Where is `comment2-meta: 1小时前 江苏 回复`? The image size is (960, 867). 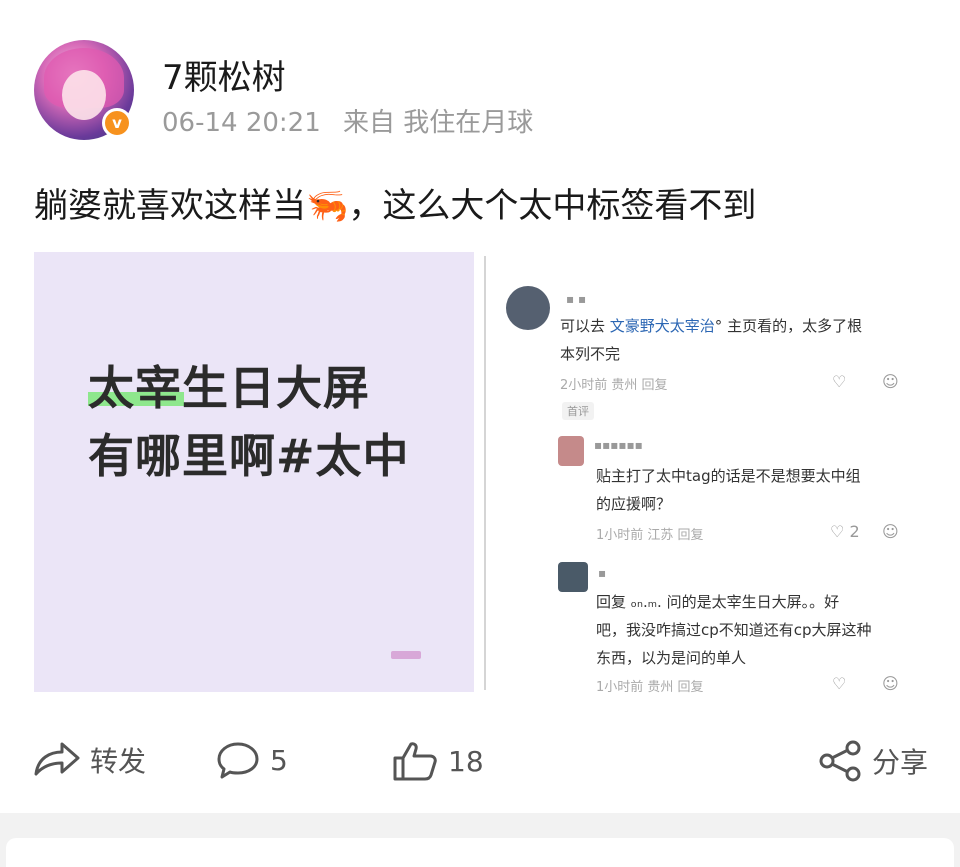
comment2-meta: 1小时前 江苏 回复 is located at coordinates (650, 535).